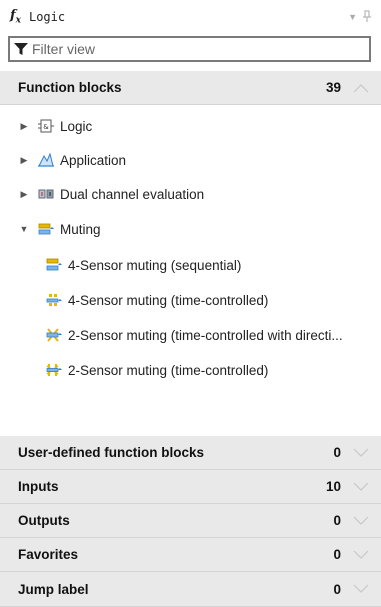 This screenshot has width=381, height=607. What do you see at coordinates (333, 87) in the screenshot?
I see `section-count: 39` at bounding box center [333, 87].